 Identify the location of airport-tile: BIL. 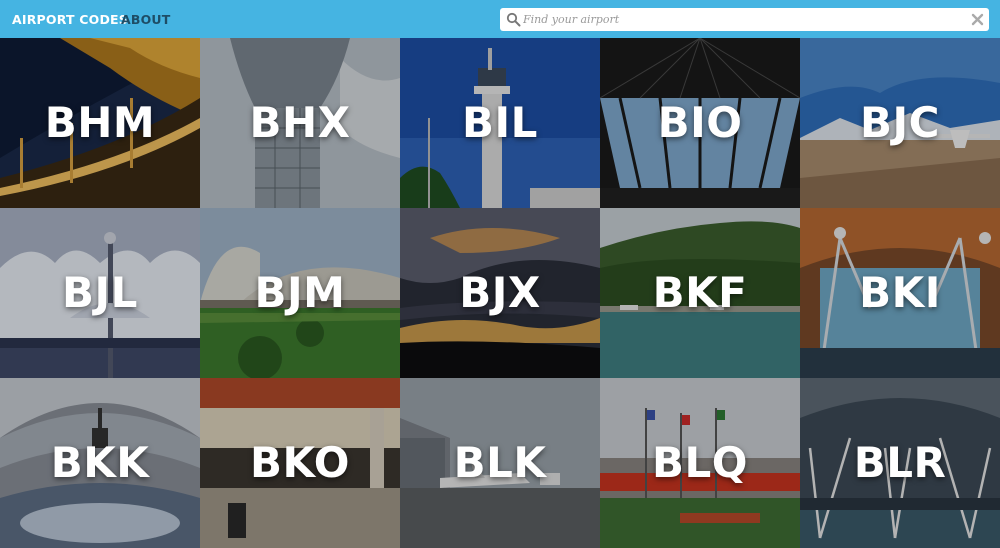
(500, 123).